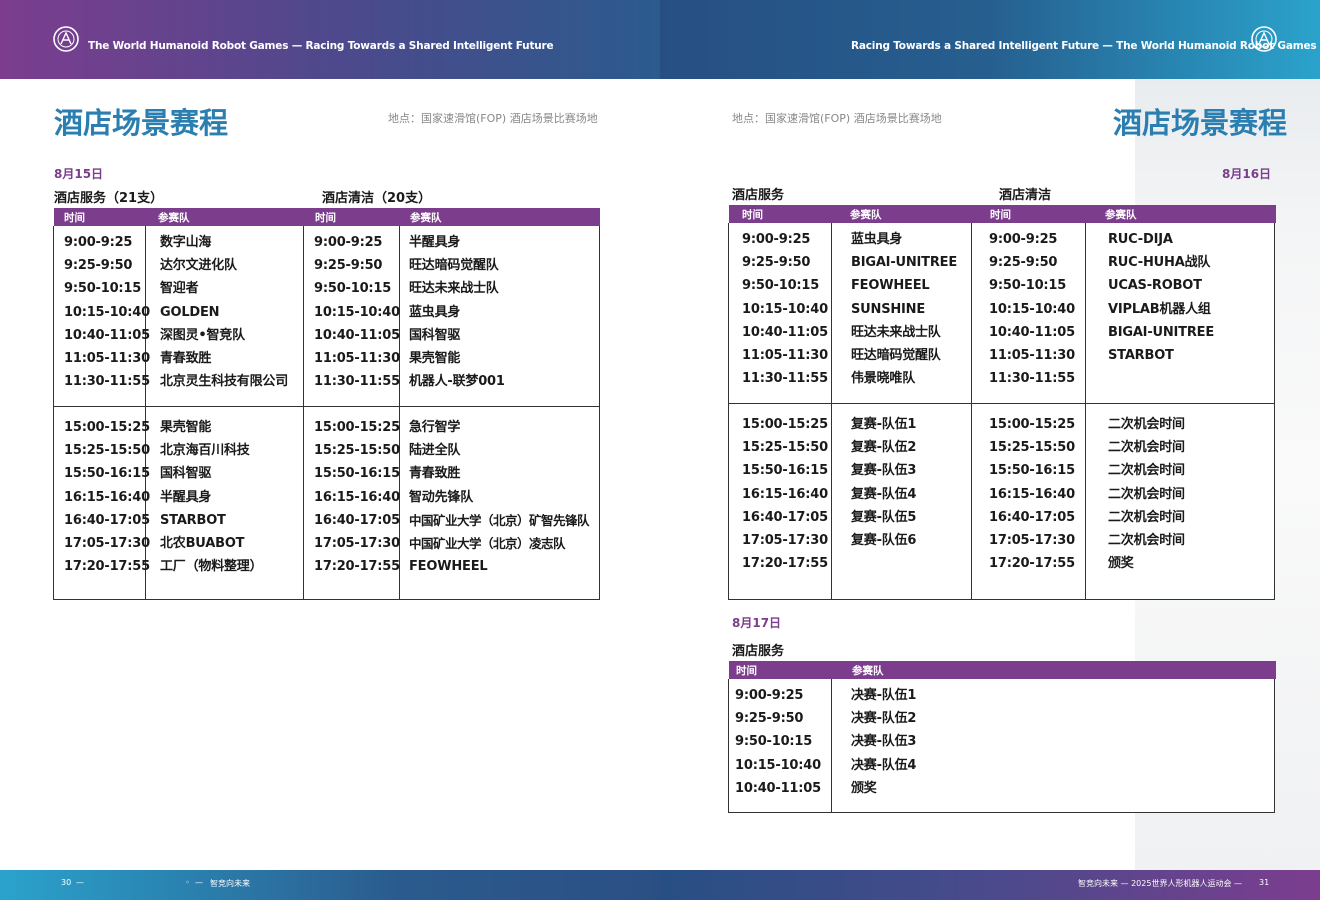  Describe the element at coordinates (357, 567) in the screenshot. I see `time-cell: 17:20-17:55` at that location.